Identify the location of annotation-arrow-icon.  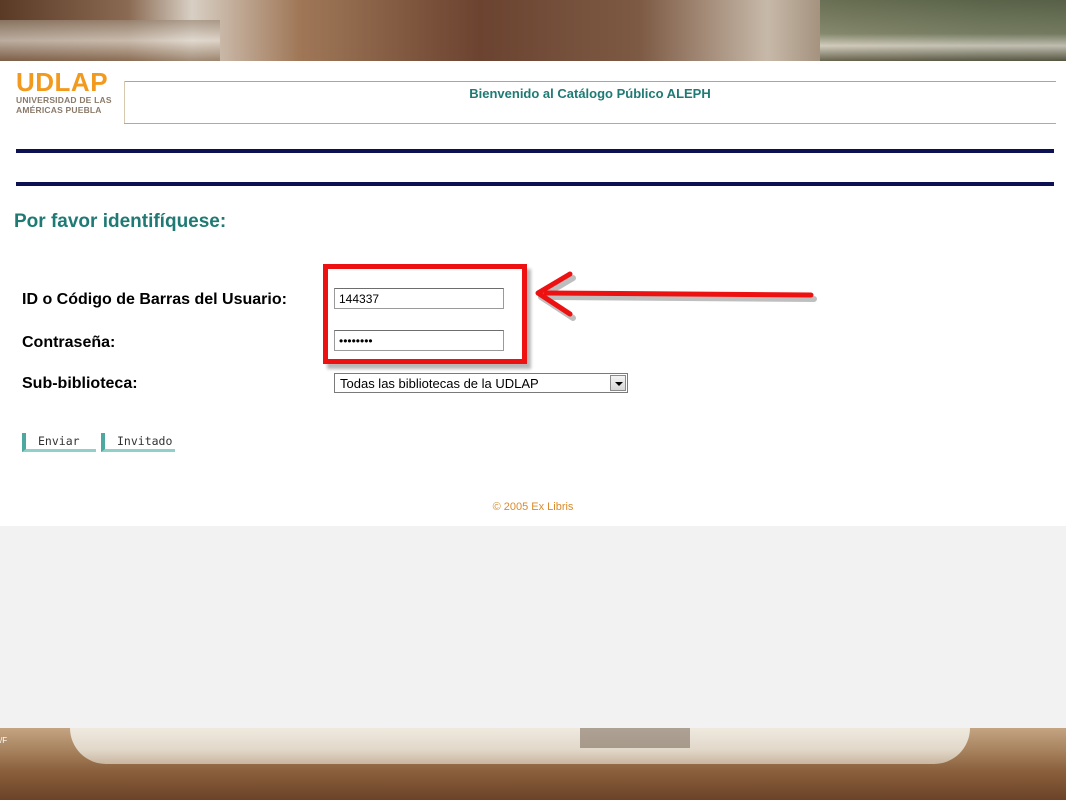
(676, 296).